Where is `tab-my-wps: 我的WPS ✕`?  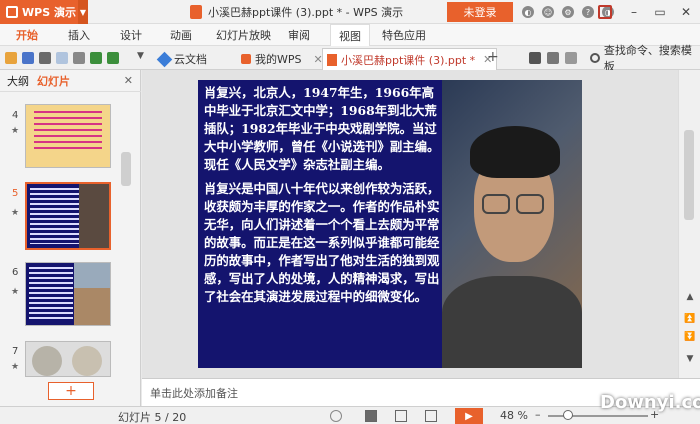
tab-my-wps: 我的WPS ✕ is located at coordinates (282, 59).